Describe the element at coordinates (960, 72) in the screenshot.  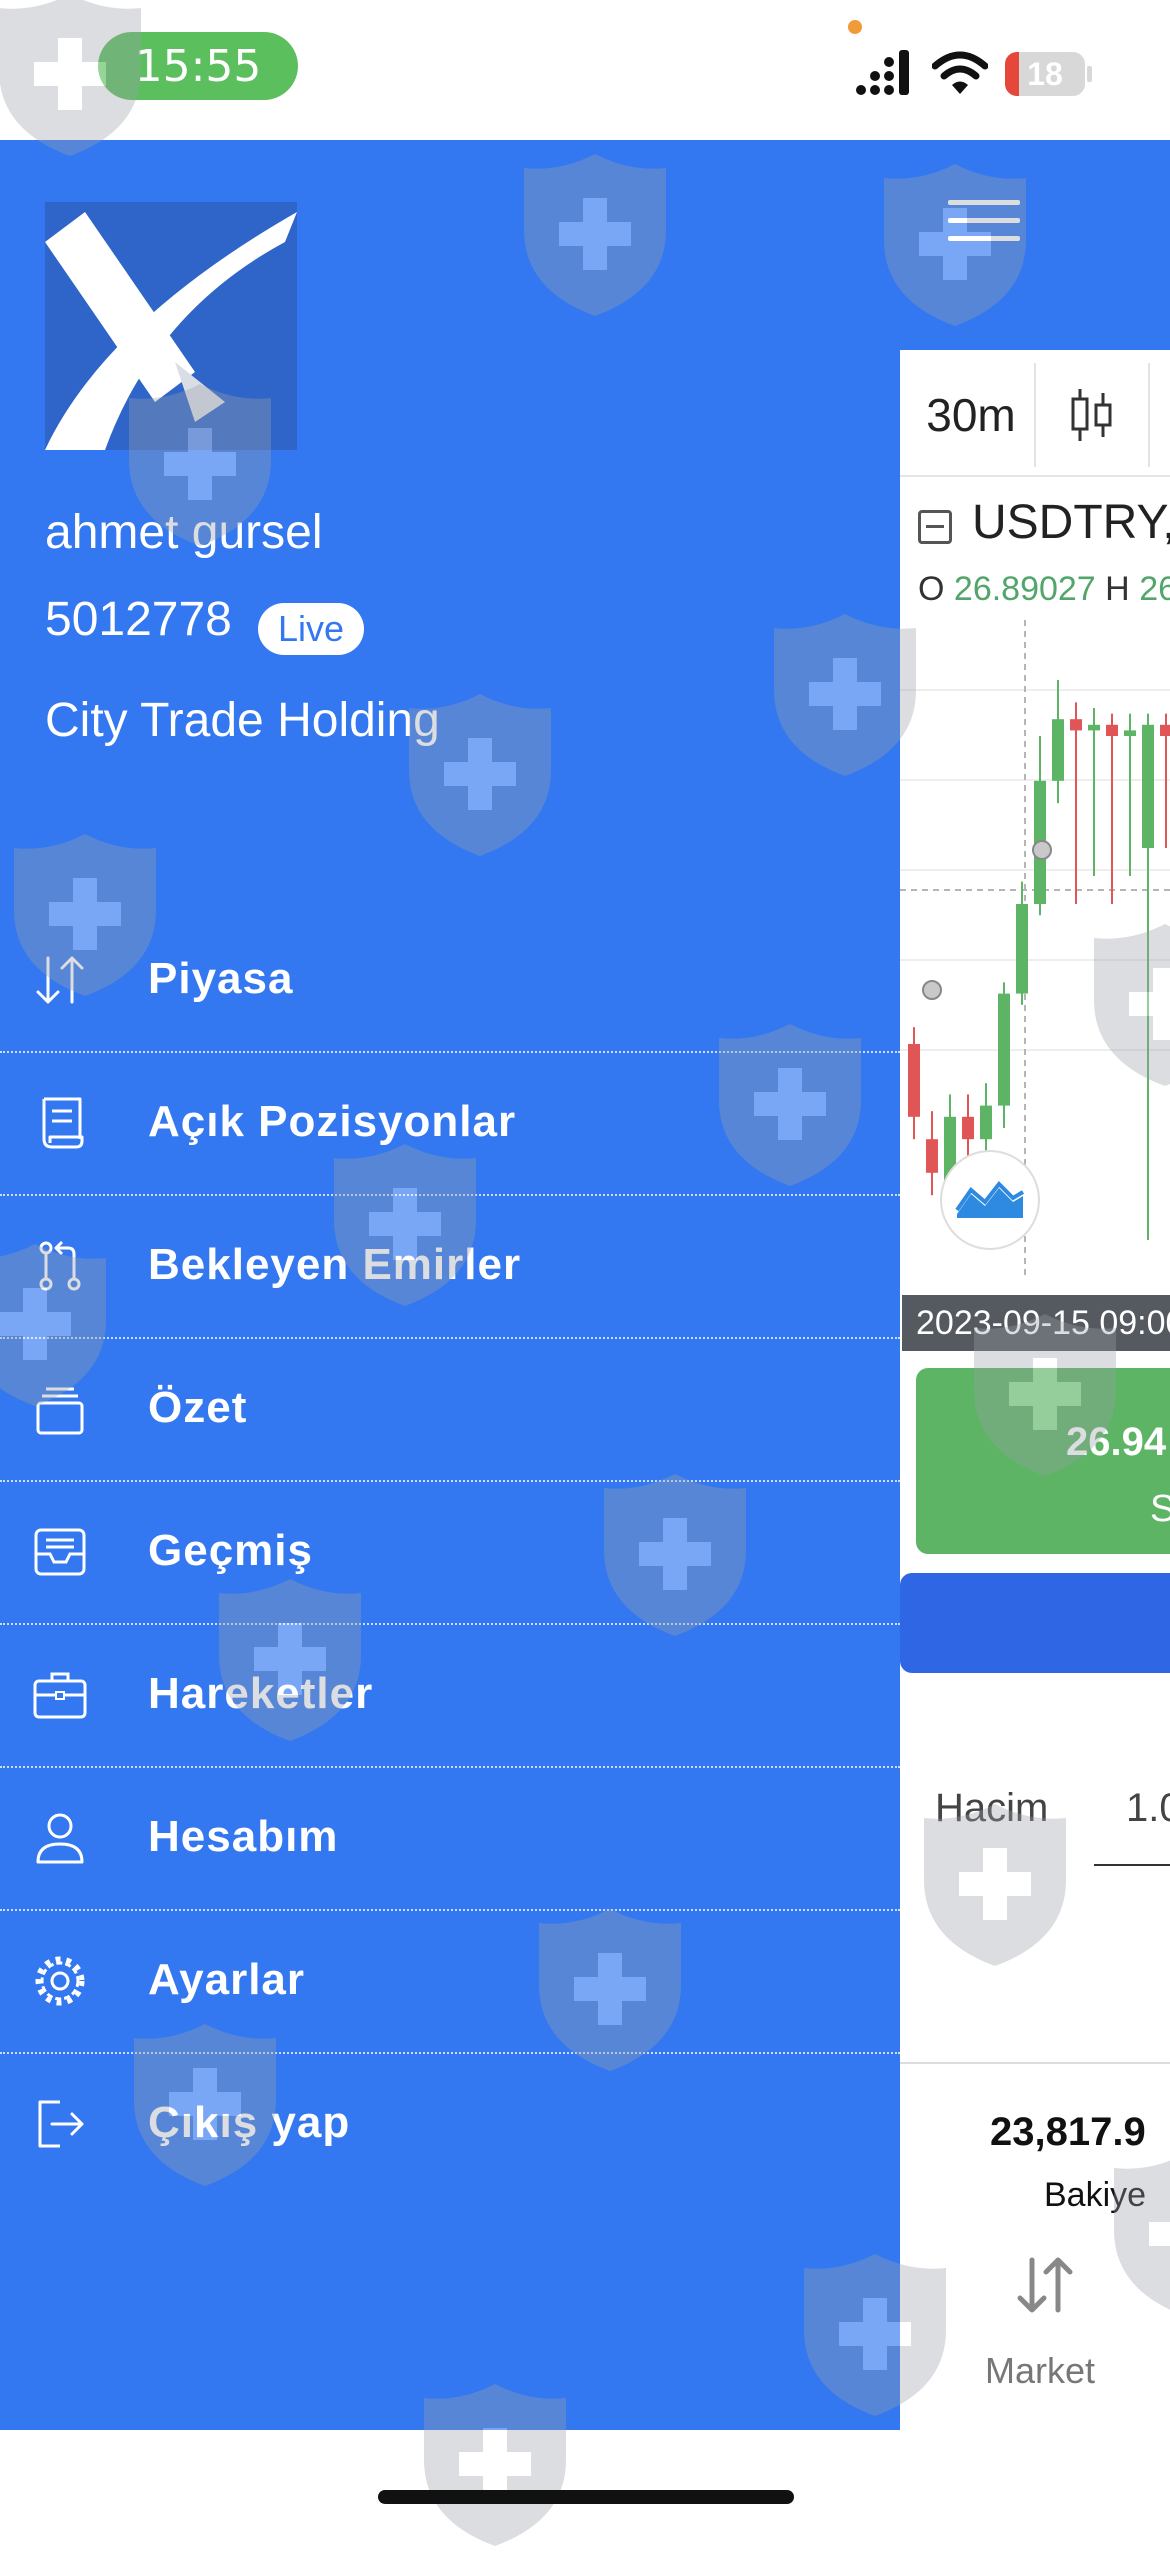
I see `wifi-icon` at that location.